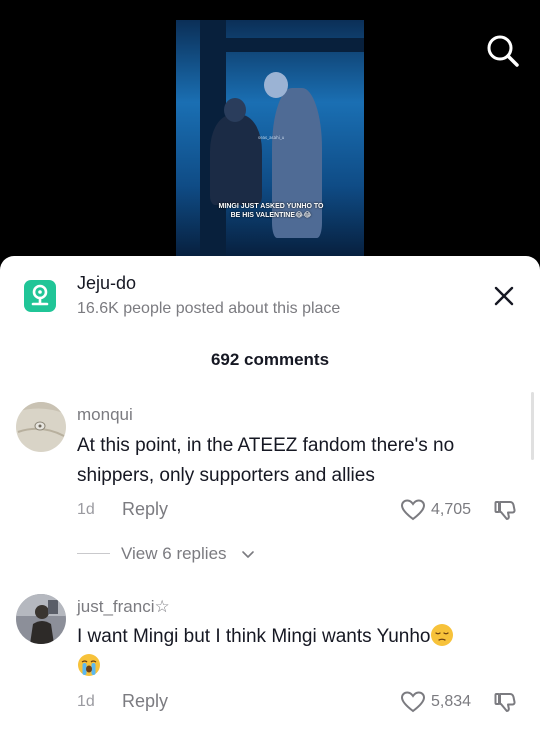  I want to click on scrollbar, so click(532, 426).